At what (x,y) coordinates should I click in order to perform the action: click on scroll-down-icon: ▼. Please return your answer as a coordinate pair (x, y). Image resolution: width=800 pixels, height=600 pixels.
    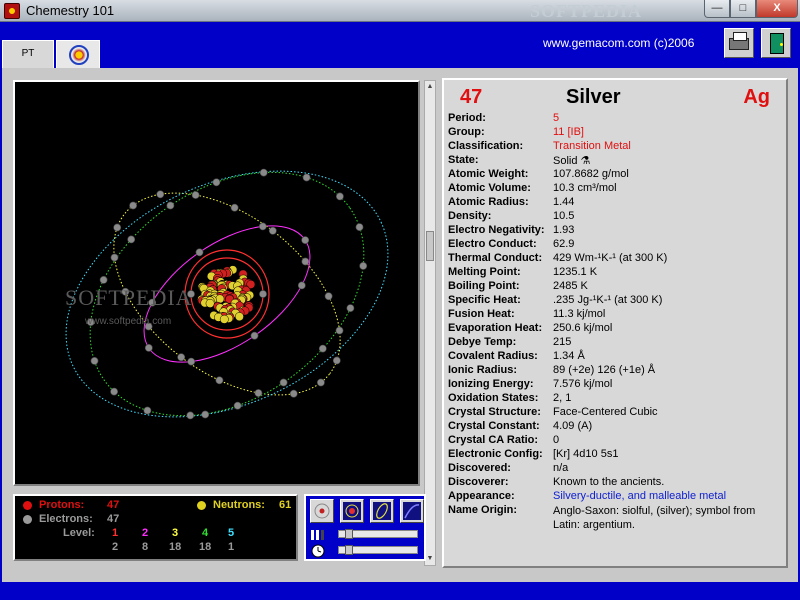
    Looking at the image, I should click on (430, 559).